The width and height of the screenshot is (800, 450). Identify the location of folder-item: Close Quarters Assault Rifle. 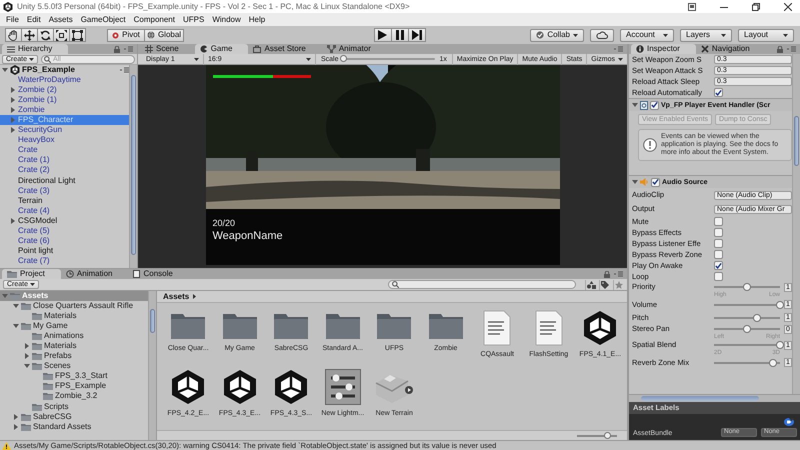
(74, 306).